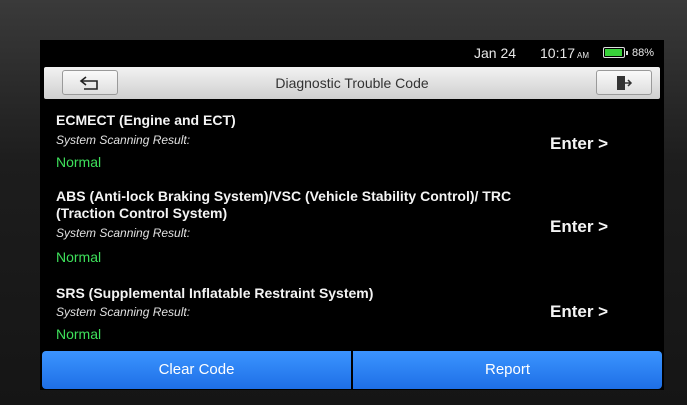 The height and width of the screenshot is (405, 687). I want to click on battery-percent: 88%, so click(643, 53).